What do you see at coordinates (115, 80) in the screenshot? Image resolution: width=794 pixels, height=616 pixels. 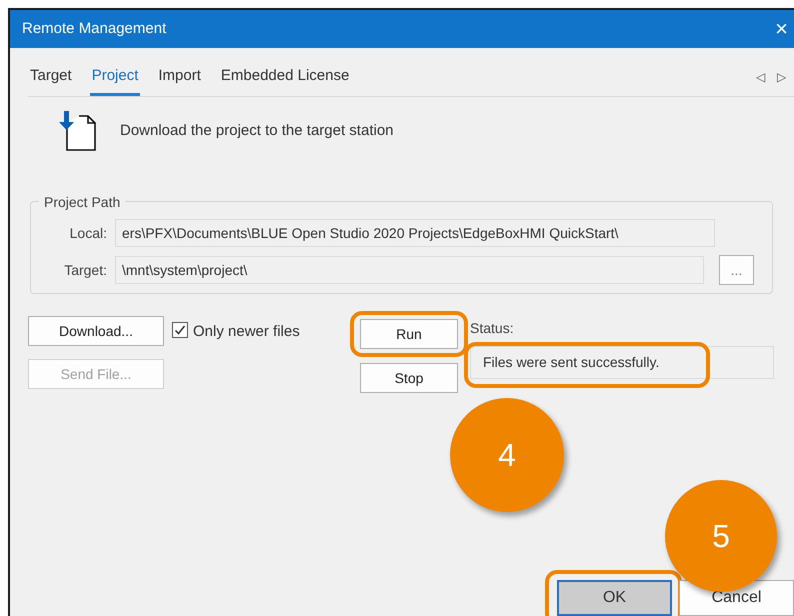 I see `tab: Project` at bounding box center [115, 80].